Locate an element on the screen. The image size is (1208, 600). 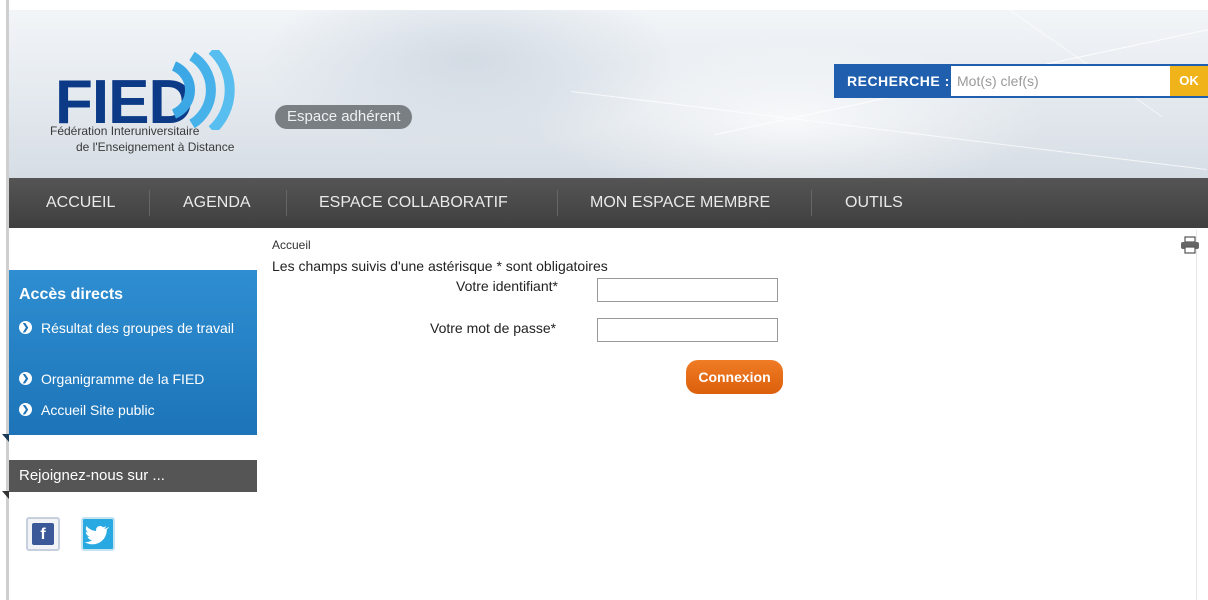
nav-item-accueil: ACCUEIL is located at coordinates (80, 203).